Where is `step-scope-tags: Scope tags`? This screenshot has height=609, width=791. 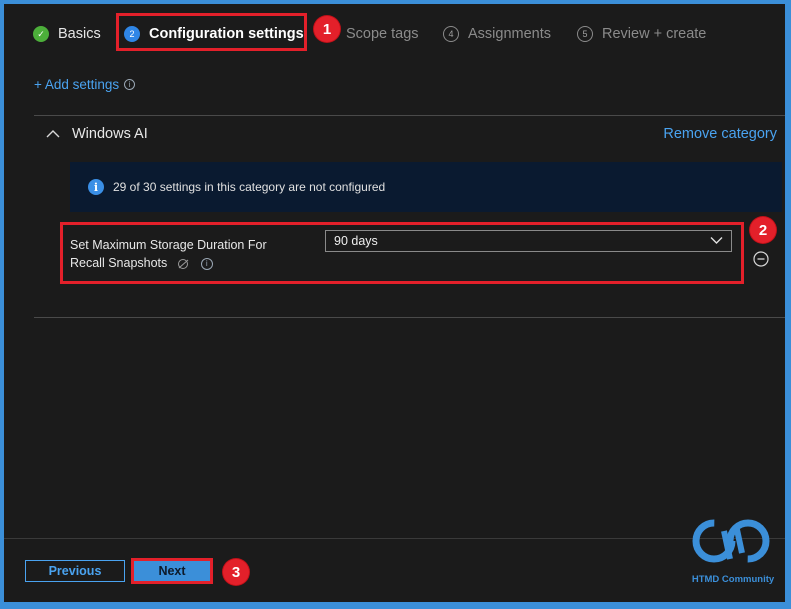
step-scope-tags: Scope tags is located at coordinates (382, 34).